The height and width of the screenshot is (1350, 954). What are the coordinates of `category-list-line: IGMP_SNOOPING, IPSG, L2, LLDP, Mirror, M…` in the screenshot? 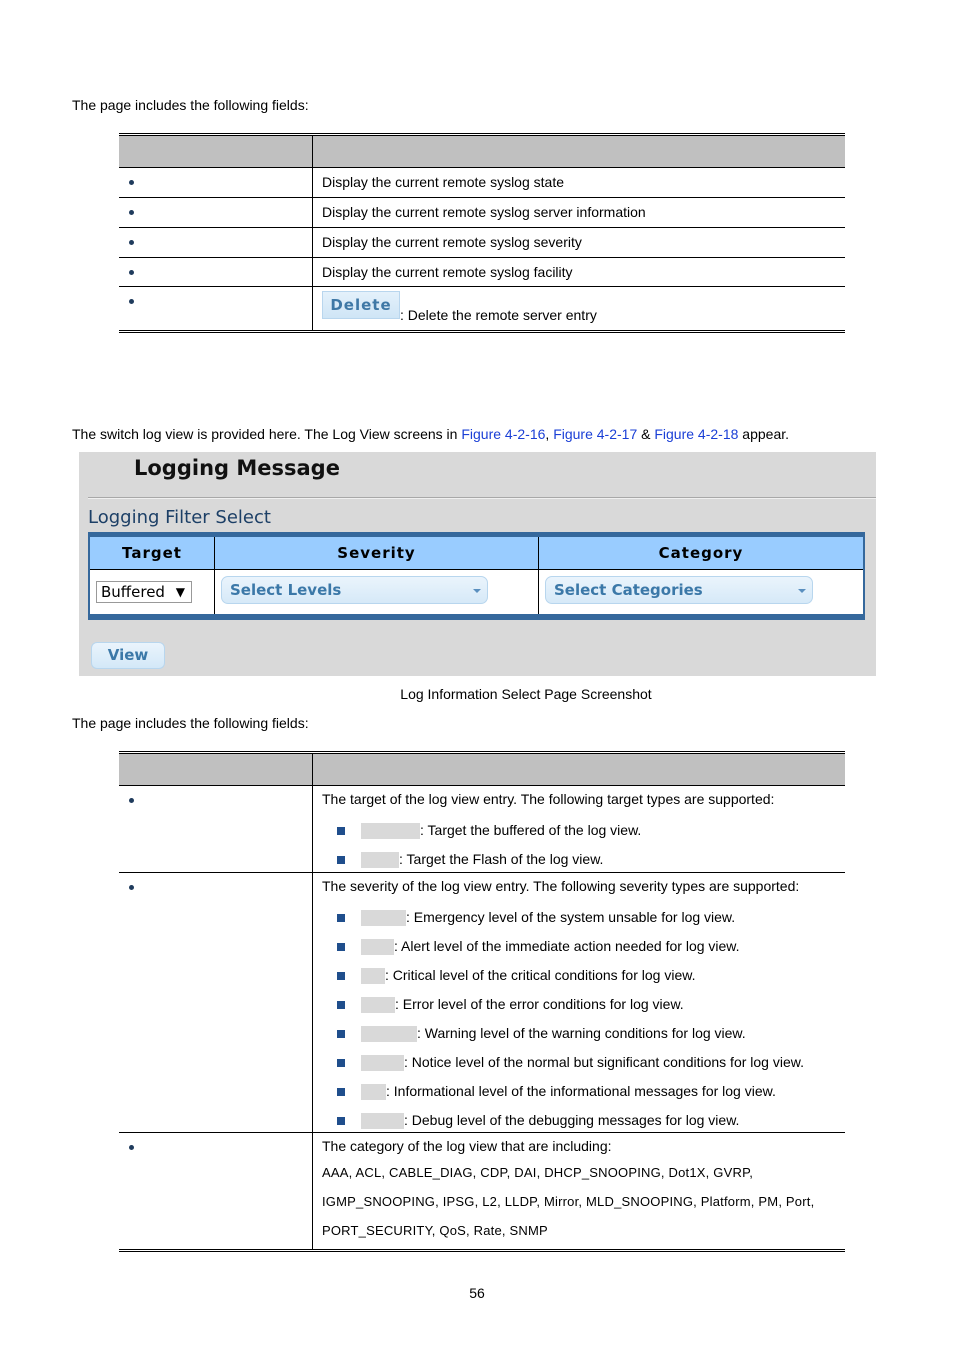 It's located at (568, 1201).